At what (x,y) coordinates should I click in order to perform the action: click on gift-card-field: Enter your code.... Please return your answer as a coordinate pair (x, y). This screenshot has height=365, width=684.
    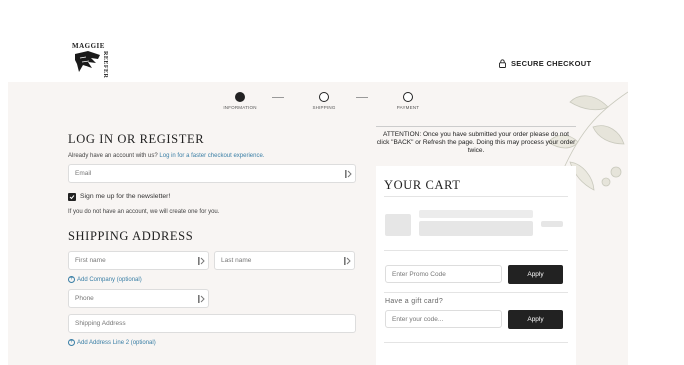
    Looking at the image, I should click on (443, 319).